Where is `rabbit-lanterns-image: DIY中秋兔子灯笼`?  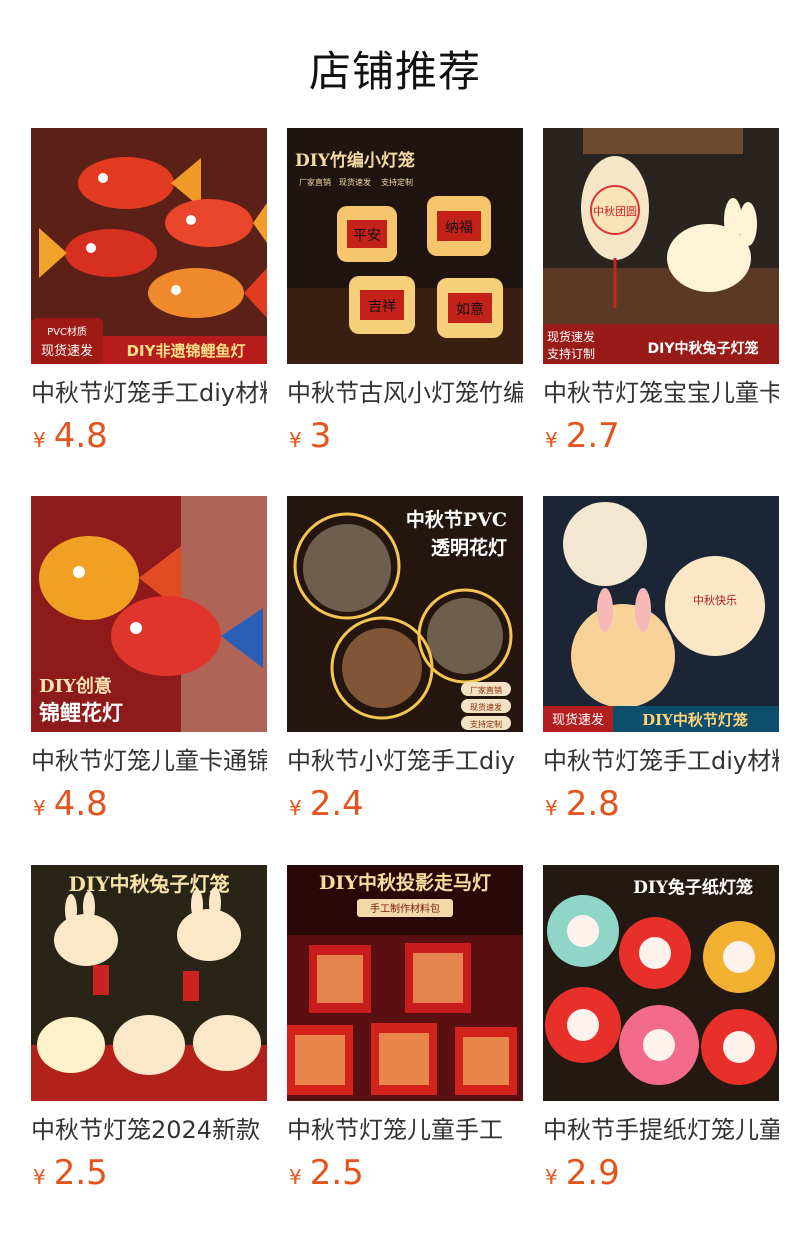 rabbit-lanterns-image: DIY中秋兔子灯笼 is located at coordinates (149, 983).